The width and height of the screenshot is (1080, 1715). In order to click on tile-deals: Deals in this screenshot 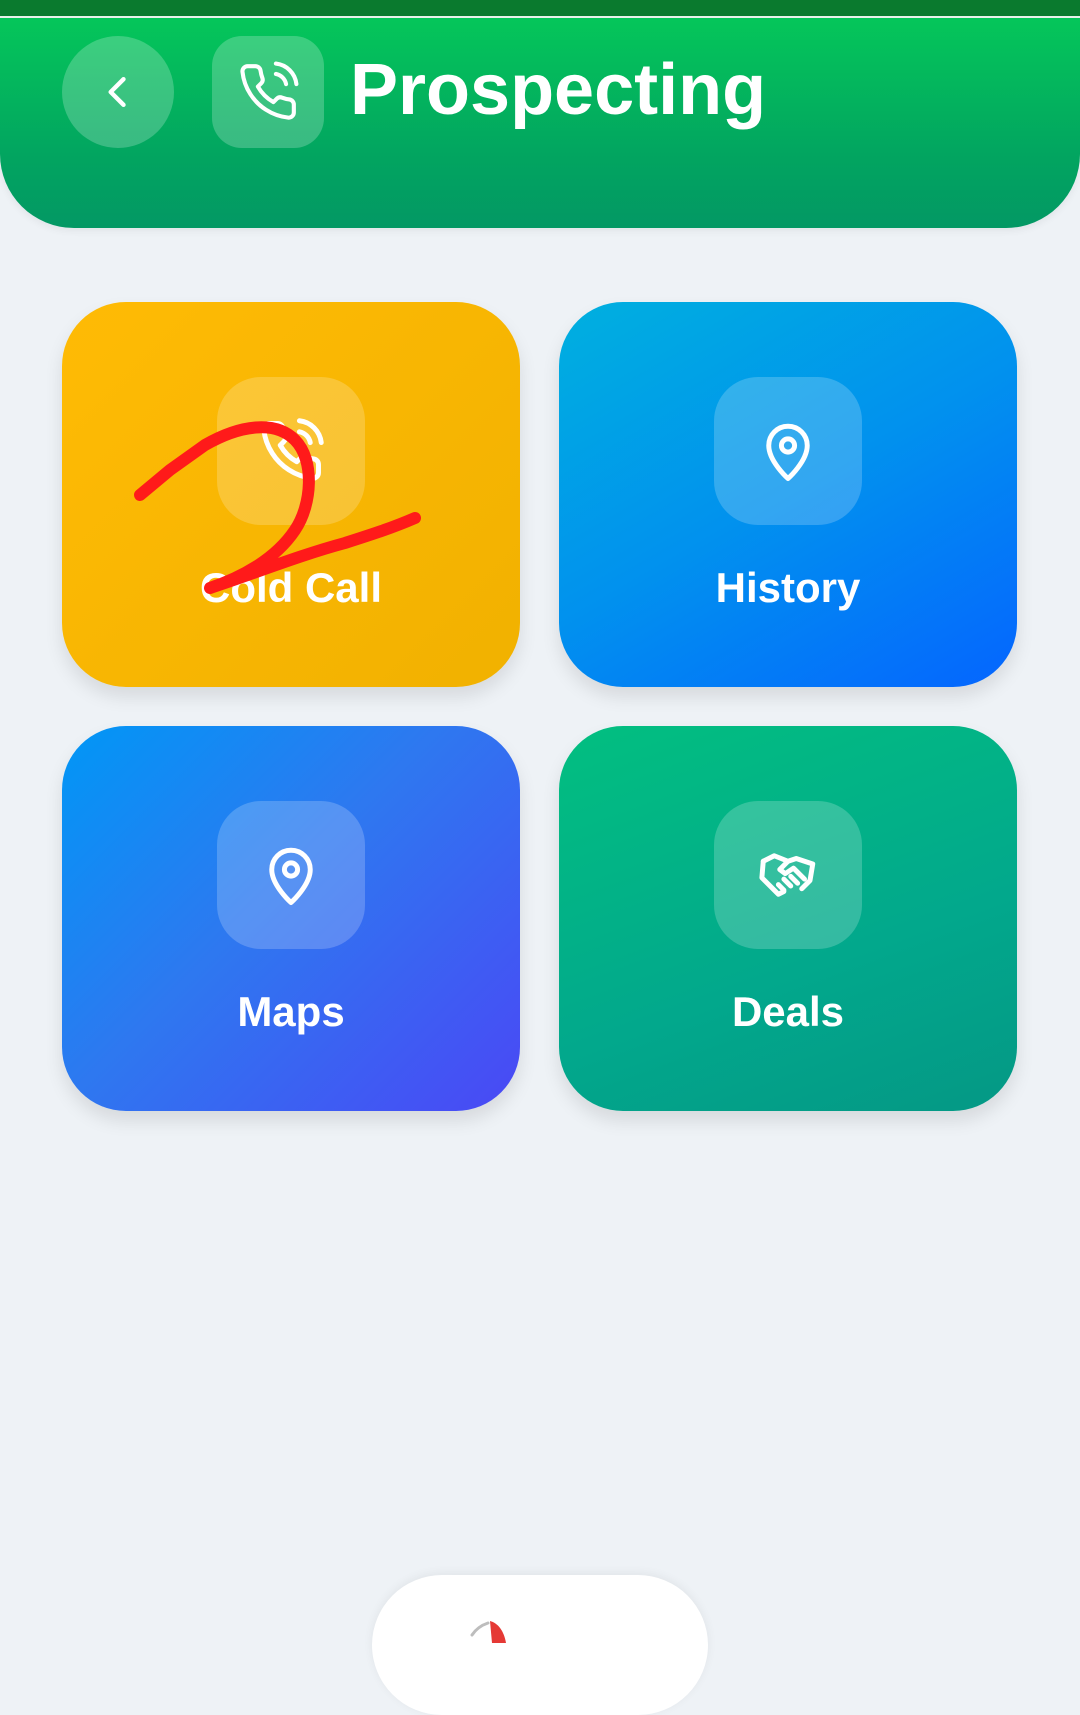, I will do `click(788, 918)`.